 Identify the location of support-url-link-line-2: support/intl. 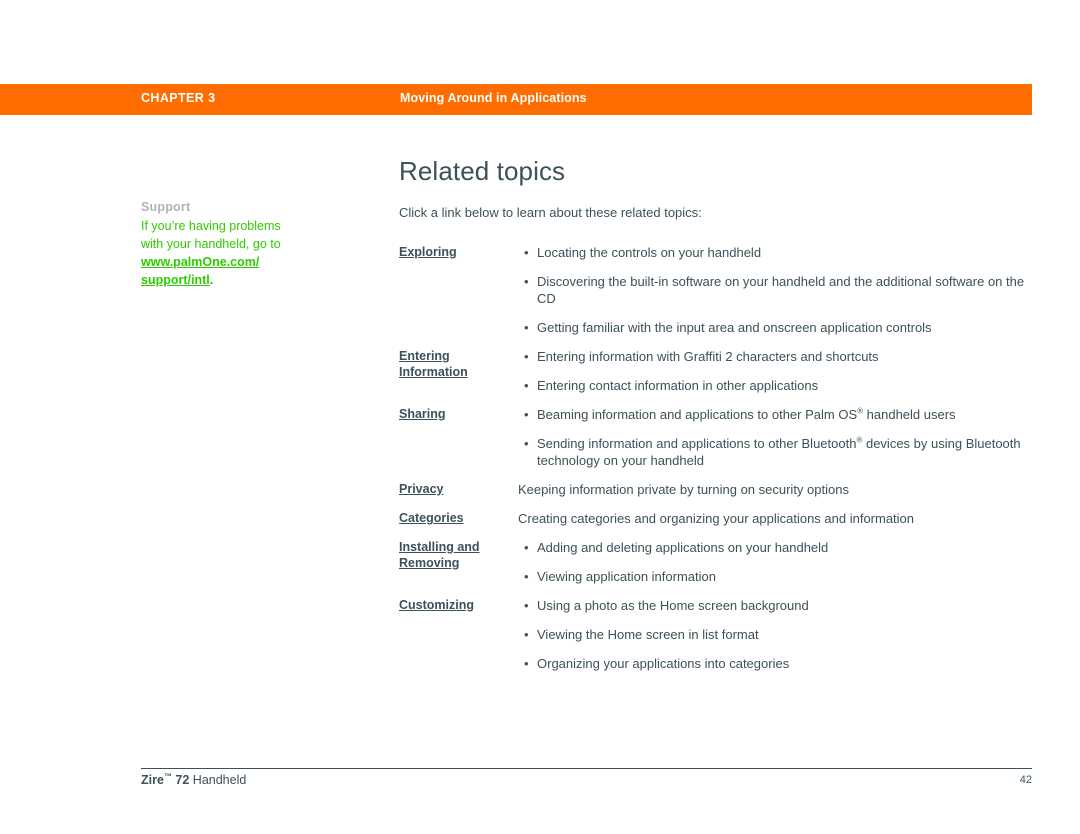
(175, 280).